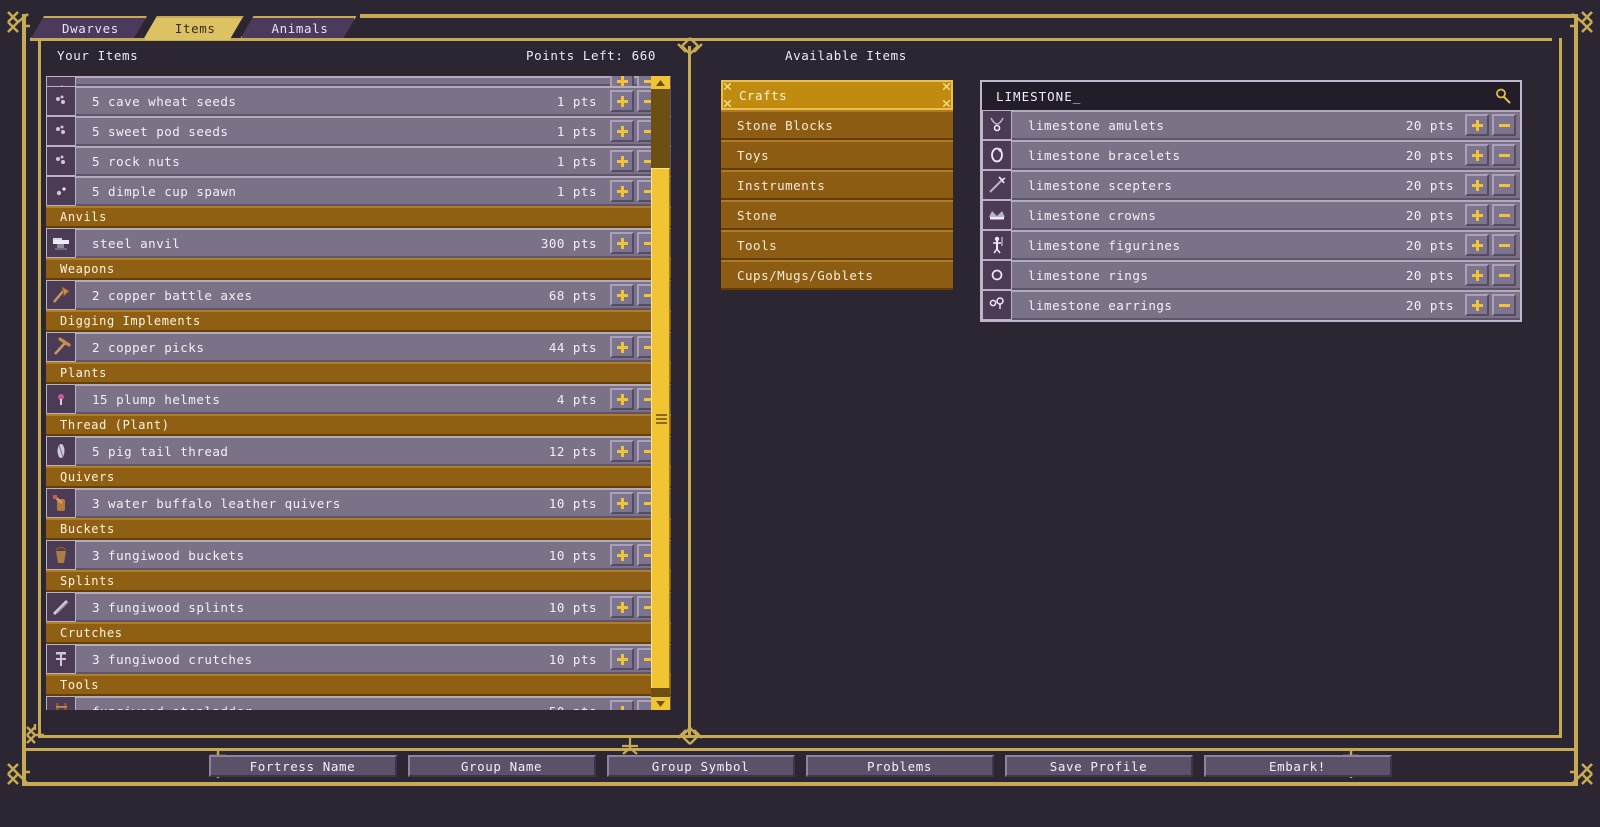 The height and width of the screenshot is (827, 1600). I want to click on row-body: 5 pig tail thread 12 pts, so click(373, 451).